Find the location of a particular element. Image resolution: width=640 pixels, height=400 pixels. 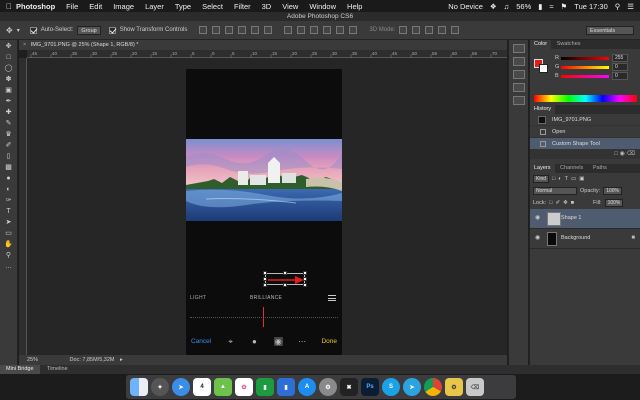

3d-scale-icon is located at coordinates (455, 30).